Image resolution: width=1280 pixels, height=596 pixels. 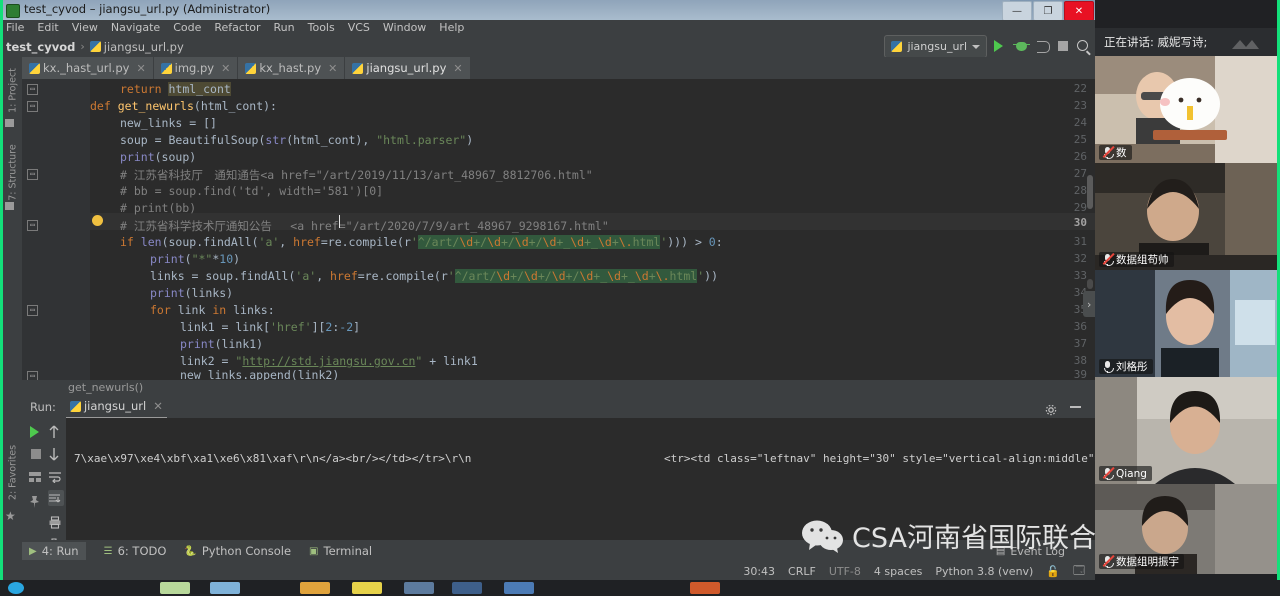 I want to click on menu-edit: Edit, so click(x=47, y=28).